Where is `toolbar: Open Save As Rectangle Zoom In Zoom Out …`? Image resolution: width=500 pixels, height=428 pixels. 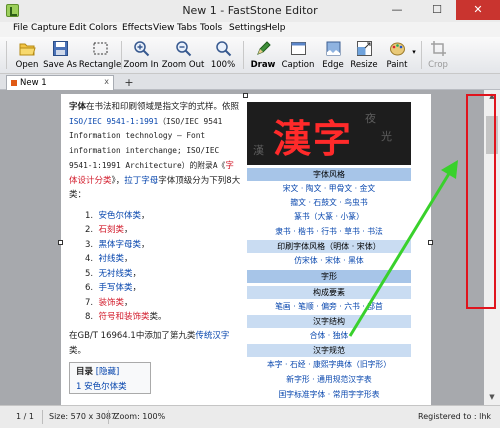 toolbar: Open Save As Rectangle Zoom In Zoom Out … is located at coordinates (250, 55).